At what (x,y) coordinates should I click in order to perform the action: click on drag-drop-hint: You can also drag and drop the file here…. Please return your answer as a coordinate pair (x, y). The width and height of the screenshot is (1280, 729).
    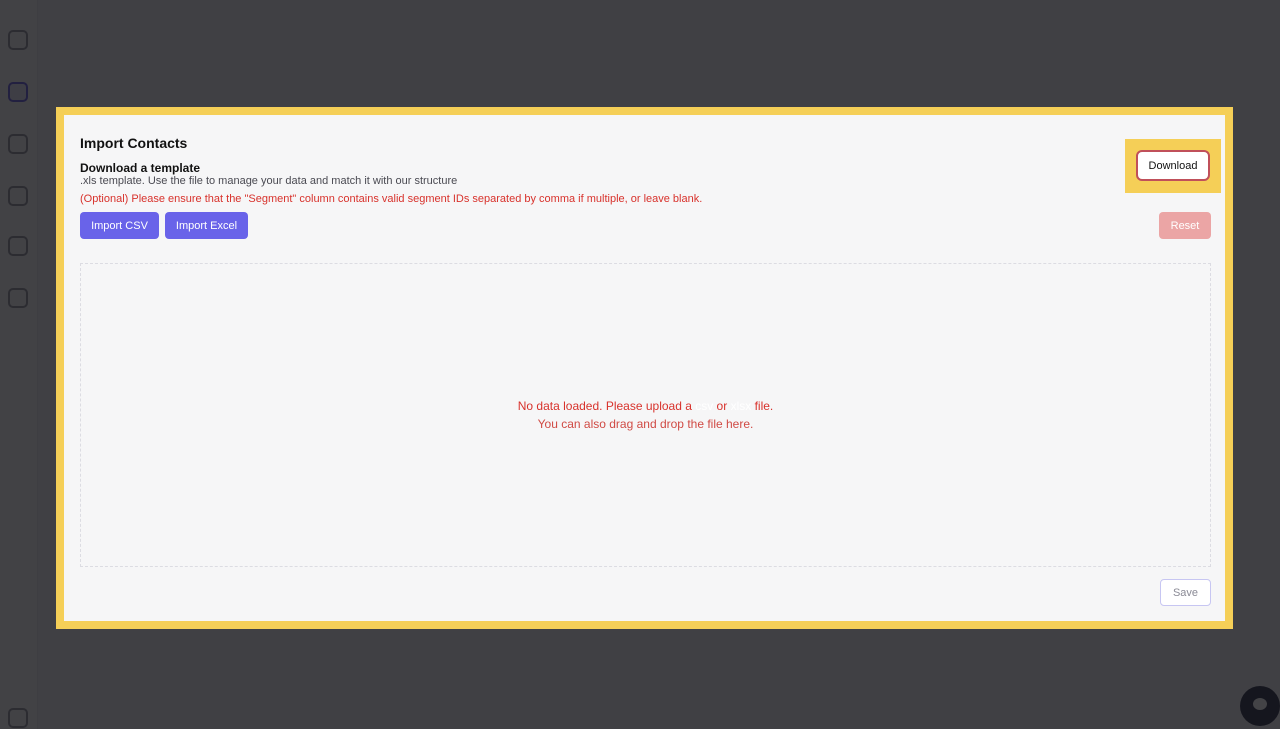
    Looking at the image, I should click on (645, 424).